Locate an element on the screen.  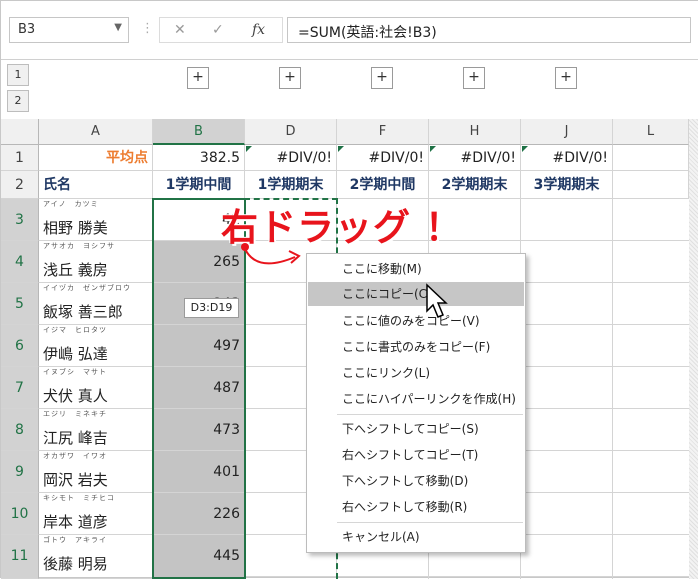
student-name-cell: オカザワ イワオ 岡沢 岩夫 is located at coordinates (96, 472).